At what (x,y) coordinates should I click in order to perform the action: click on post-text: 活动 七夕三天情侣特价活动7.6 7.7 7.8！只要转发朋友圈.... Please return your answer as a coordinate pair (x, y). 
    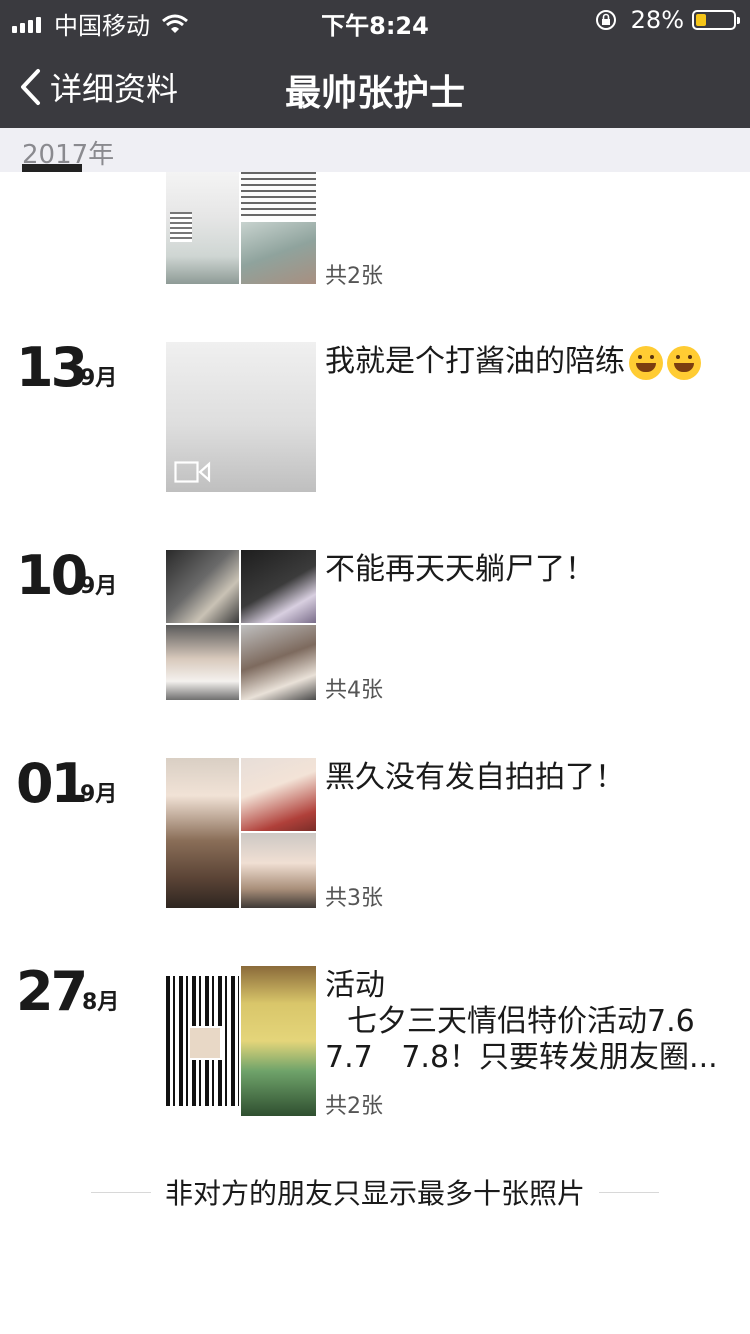
    Looking at the image, I should click on (525, 1022).